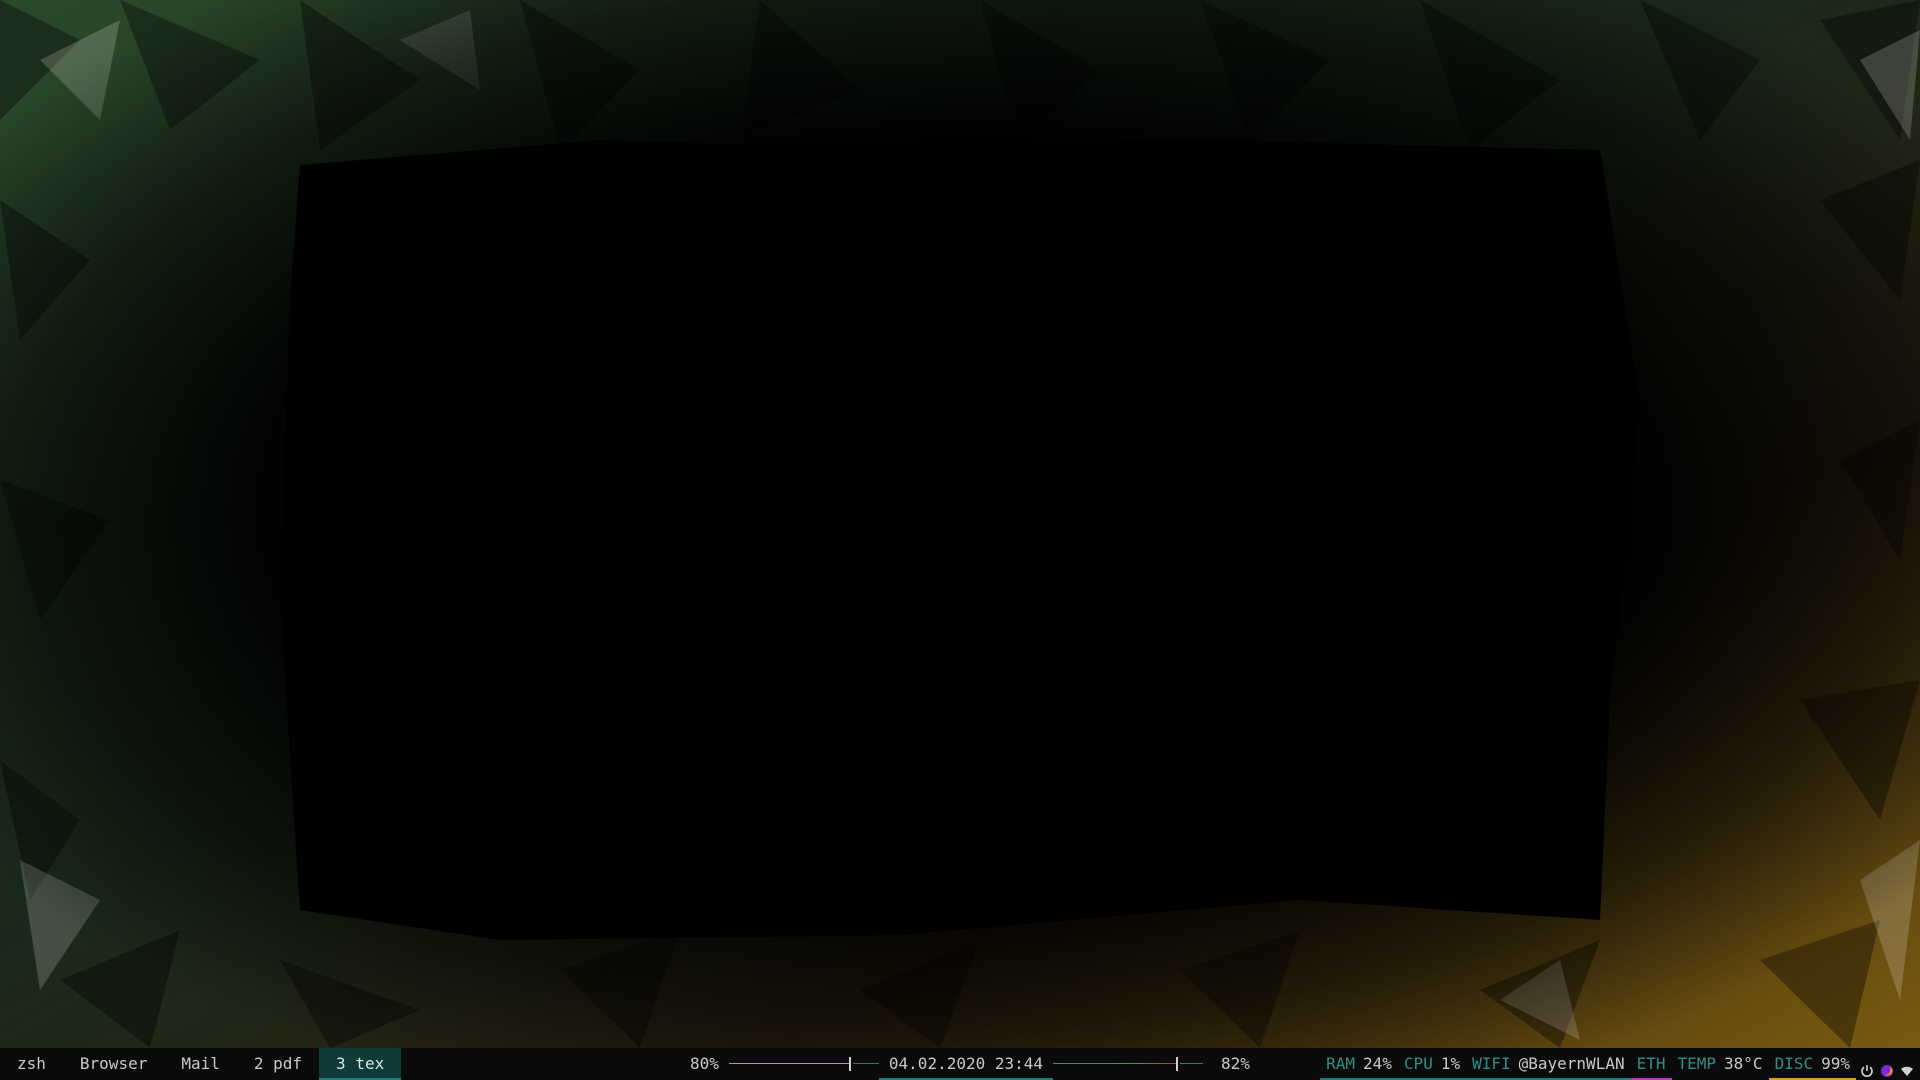 Image resolution: width=1920 pixels, height=1080 pixels. I want to click on workspace-pdf: 2 pdf, so click(278, 1064).